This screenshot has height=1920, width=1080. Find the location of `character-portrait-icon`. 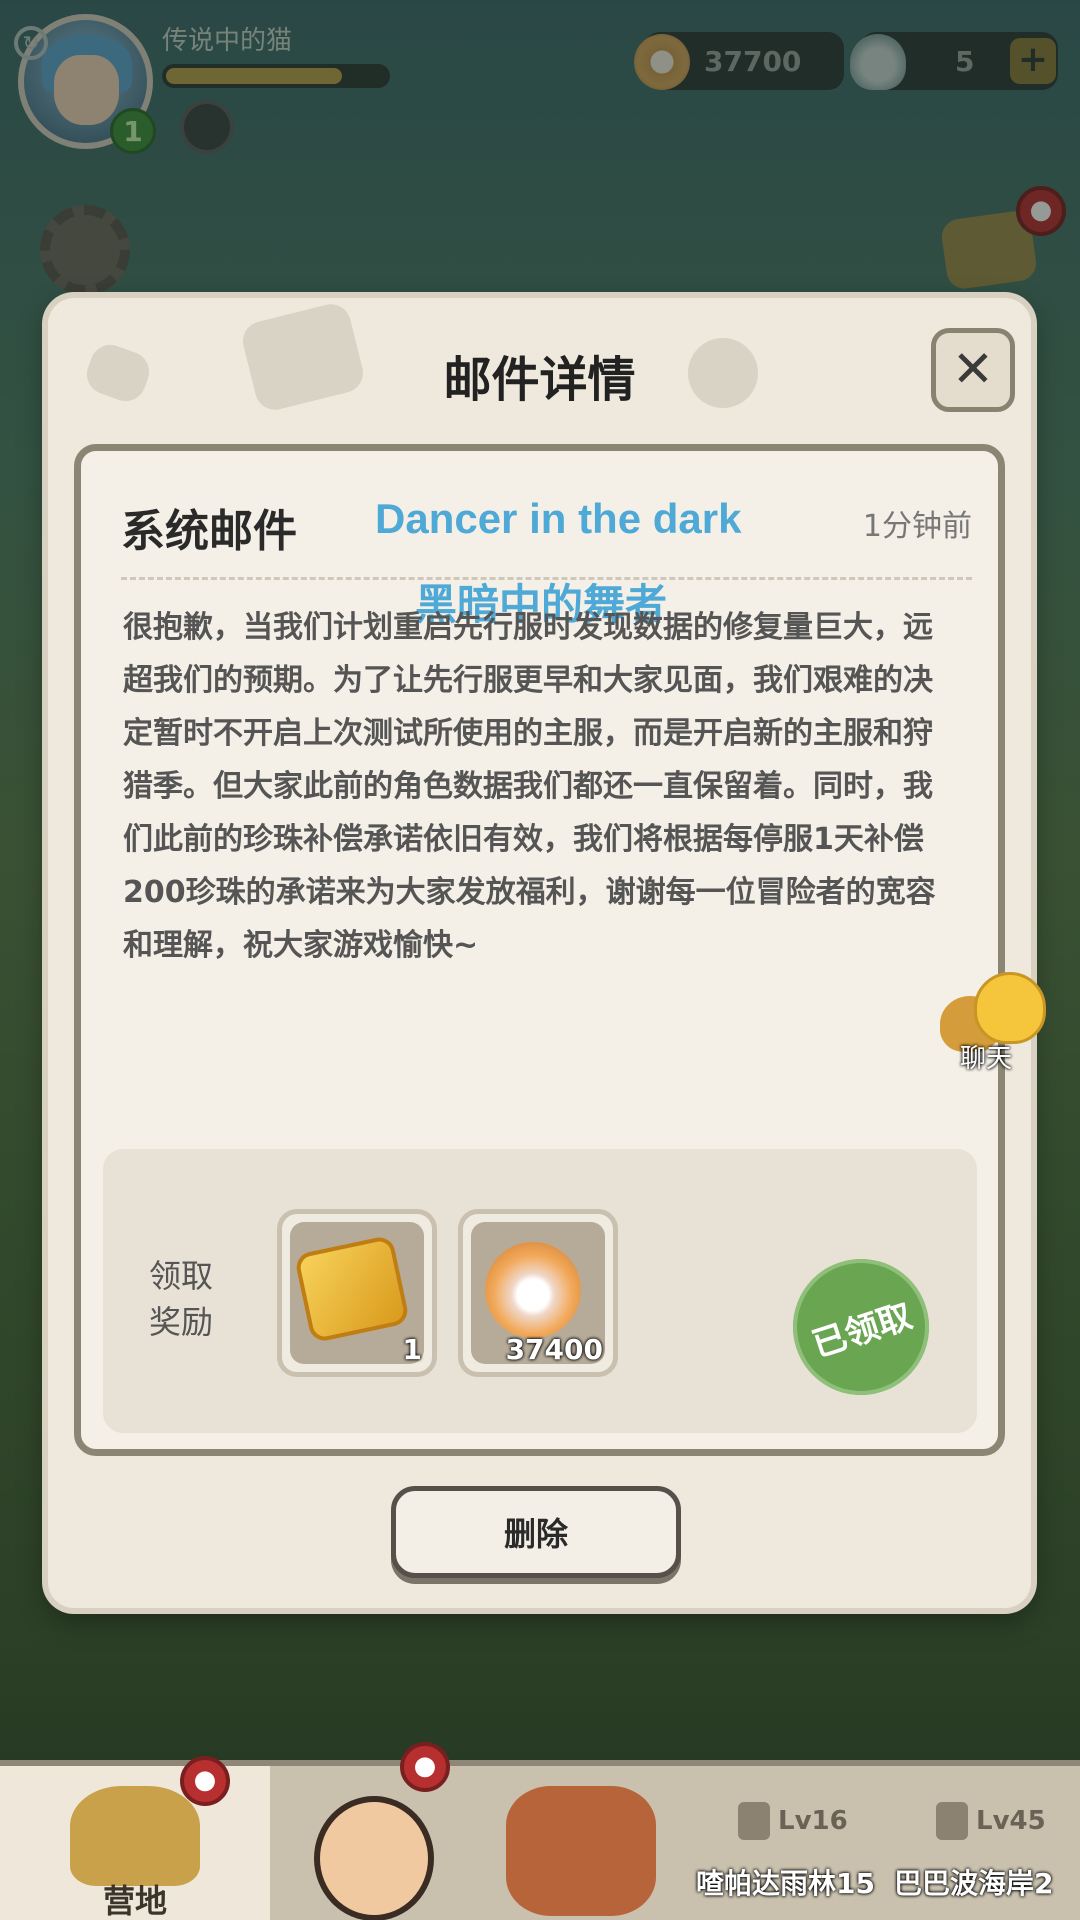

character-portrait-icon is located at coordinates (374, 1858).